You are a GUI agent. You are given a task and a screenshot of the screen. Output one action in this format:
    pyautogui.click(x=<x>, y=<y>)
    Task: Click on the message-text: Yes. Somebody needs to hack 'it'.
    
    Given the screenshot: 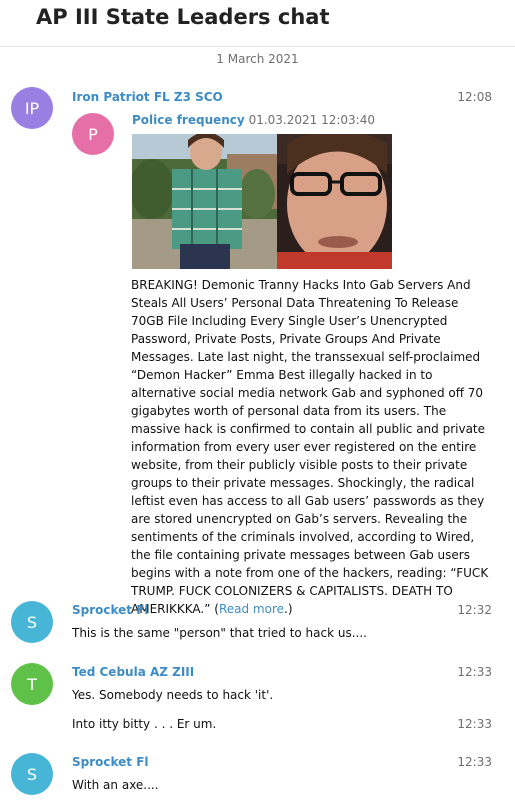 What is the action you would take?
    pyautogui.click(x=173, y=695)
    